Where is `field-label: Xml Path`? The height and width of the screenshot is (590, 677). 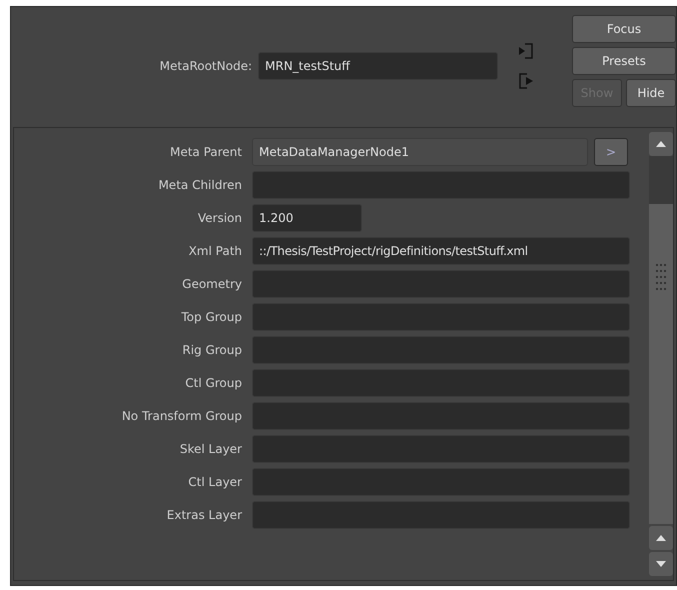 field-label: Xml Path is located at coordinates (215, 251).